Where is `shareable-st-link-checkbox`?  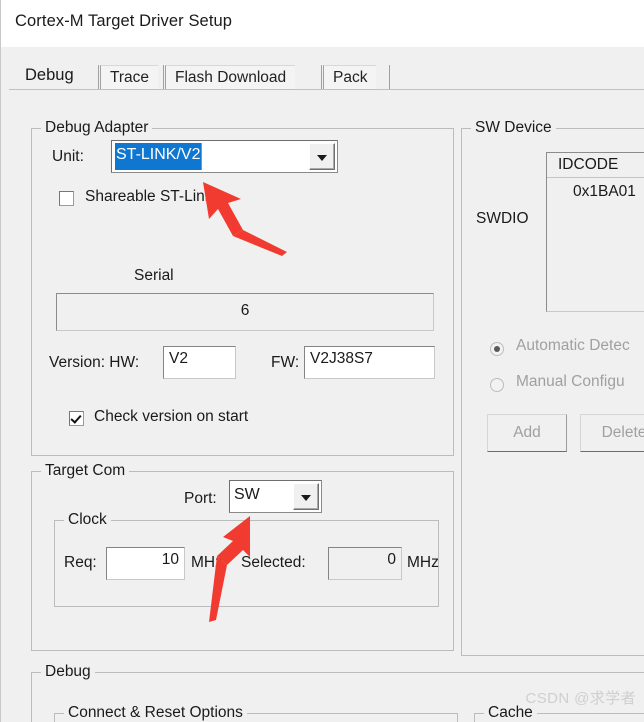 shareable-st-link-checkbox is located at coordinates (66, 198).